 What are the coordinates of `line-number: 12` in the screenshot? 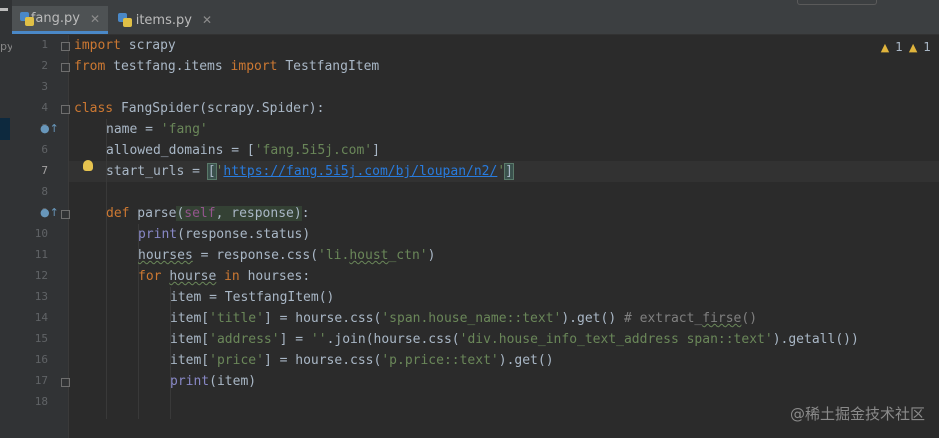 It's located at (41, 275).